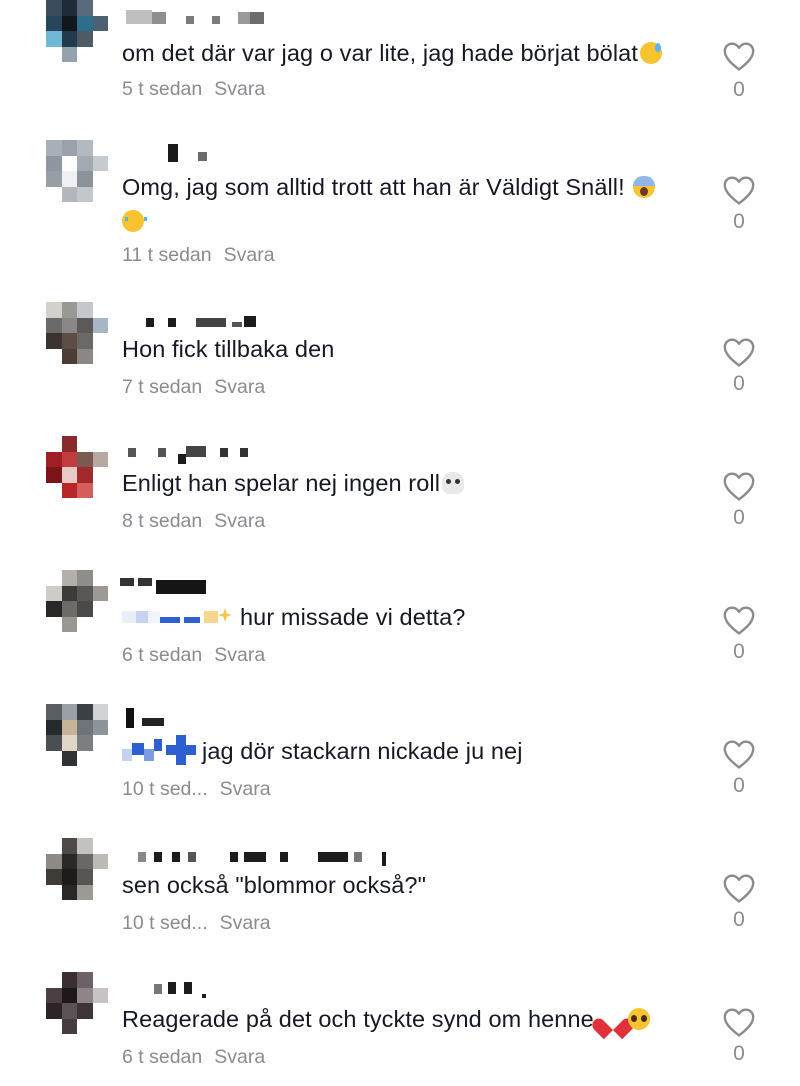  Describe the element at coordinates (134, 221) in the screenshot. I see `crying-face-emoji` at that location.